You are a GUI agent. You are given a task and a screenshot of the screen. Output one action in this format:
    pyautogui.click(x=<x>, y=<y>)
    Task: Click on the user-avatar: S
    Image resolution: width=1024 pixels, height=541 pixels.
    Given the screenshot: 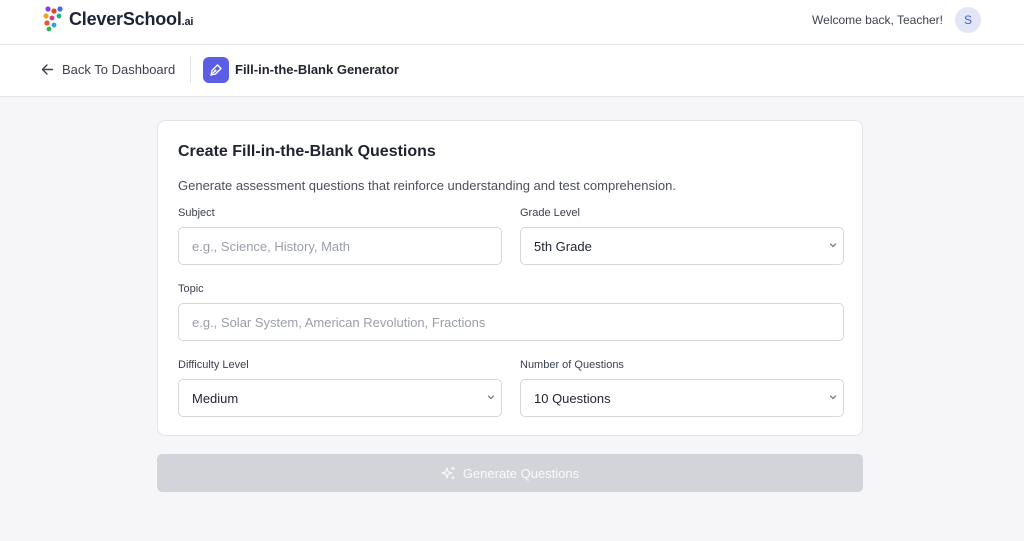 What is the action you would take?
    pyautogui.click(x=968, y=20)
    